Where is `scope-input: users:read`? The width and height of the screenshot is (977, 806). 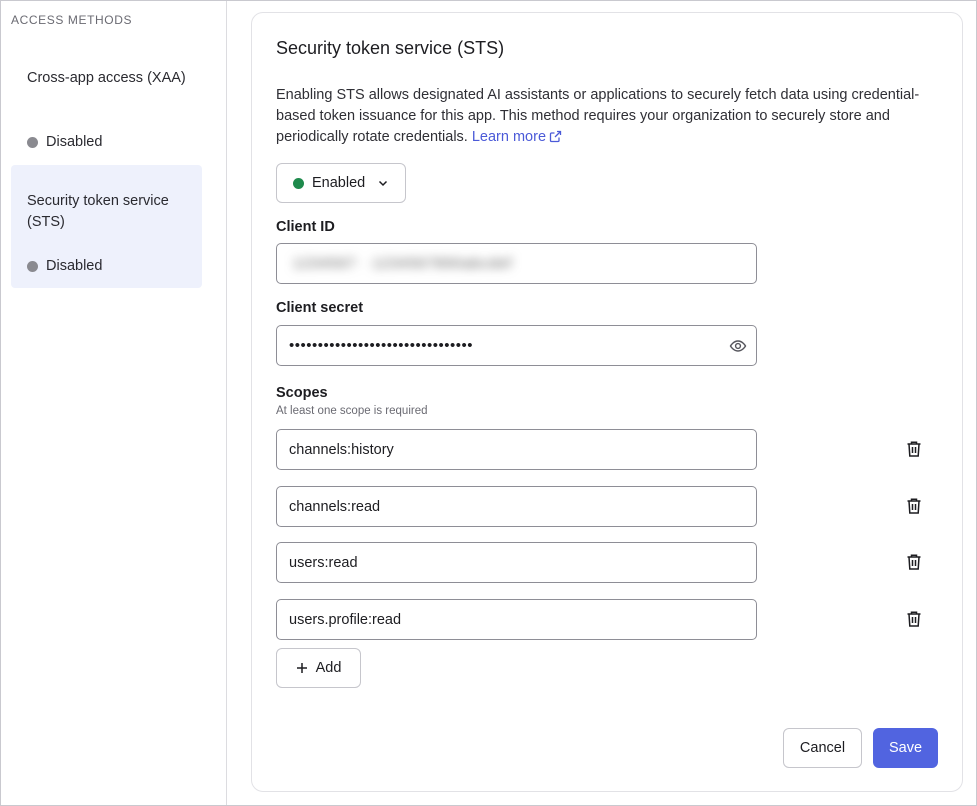
scope-input: users:read is located at coordinates (516, 562).